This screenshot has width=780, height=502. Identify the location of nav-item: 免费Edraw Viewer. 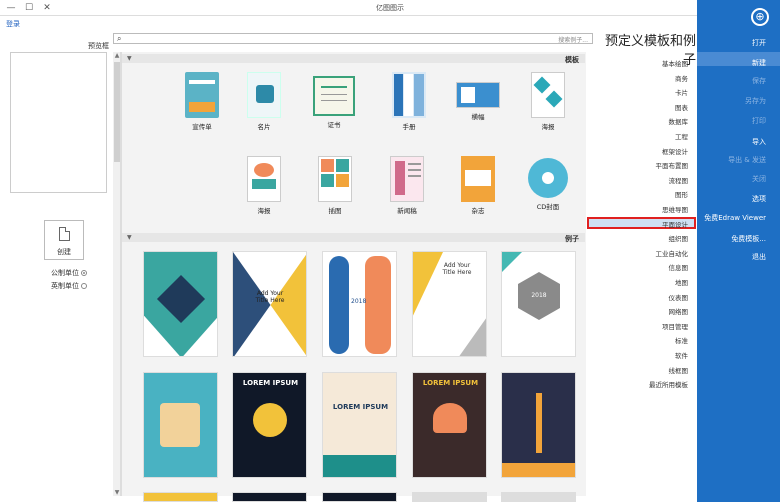
(735, 218).